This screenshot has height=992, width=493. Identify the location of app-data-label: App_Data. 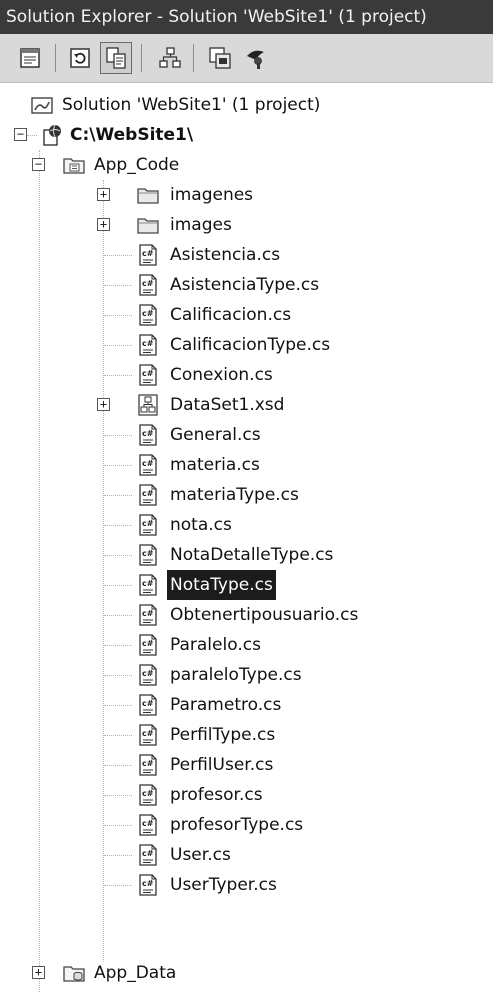
(135, 973).